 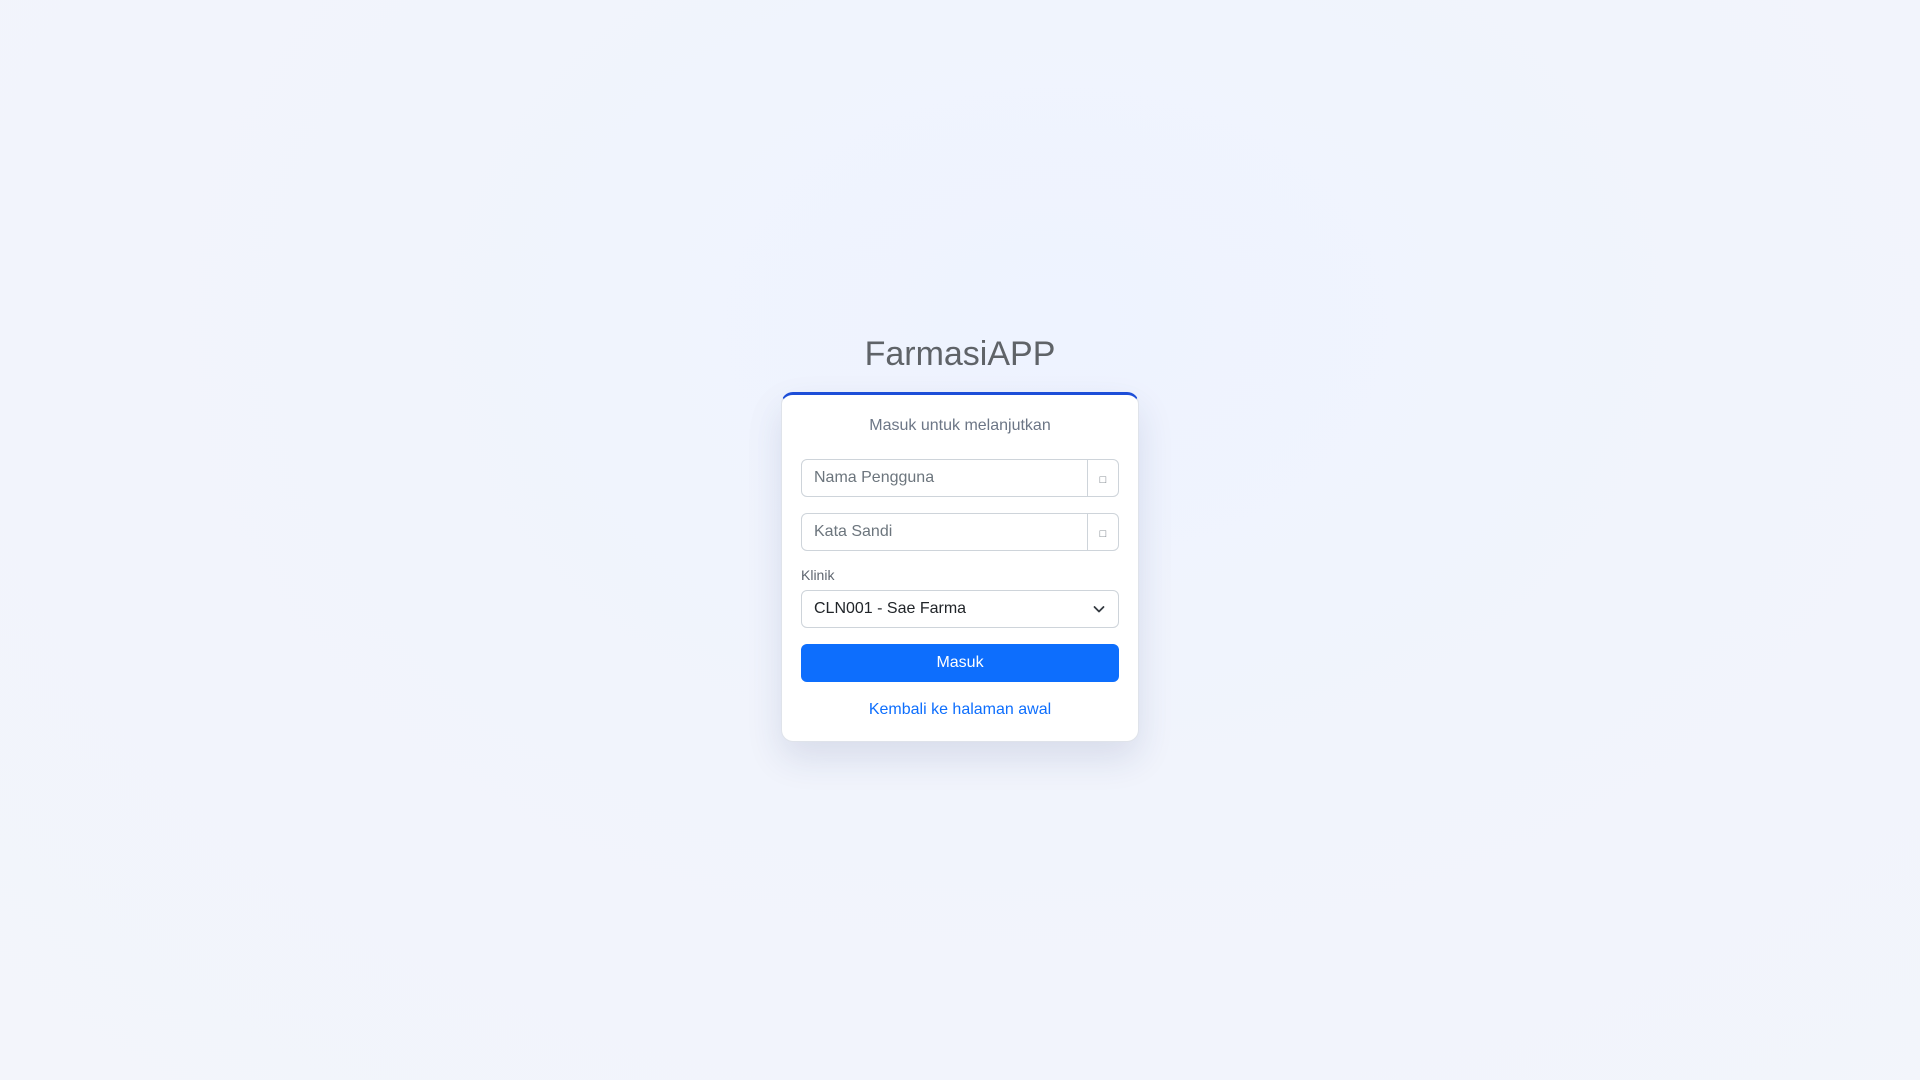 What do you see at coordinates (890, 608) in the screenshot?
I see `clinic-select-value: CLN001 - Sae Farma` at bounding box center [890, 608].